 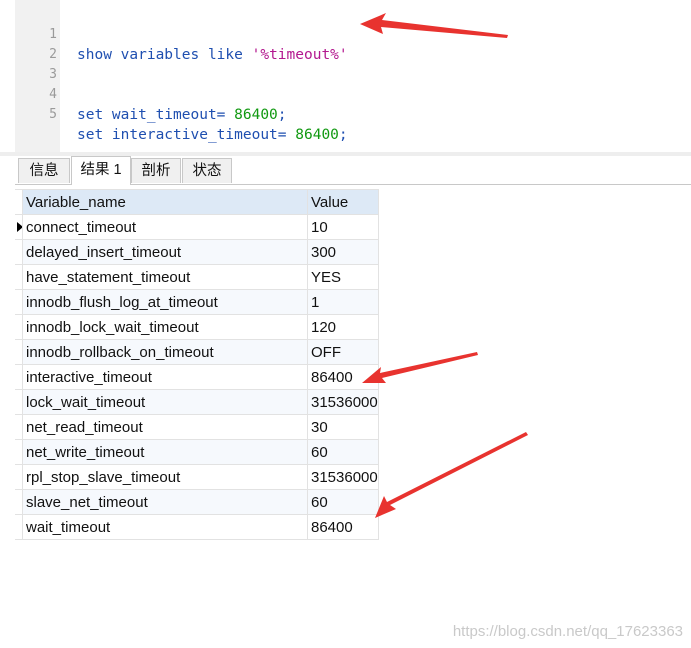 I want to click on table-row: lock_wait_timeout 31536000, so click(x=197, y=402).